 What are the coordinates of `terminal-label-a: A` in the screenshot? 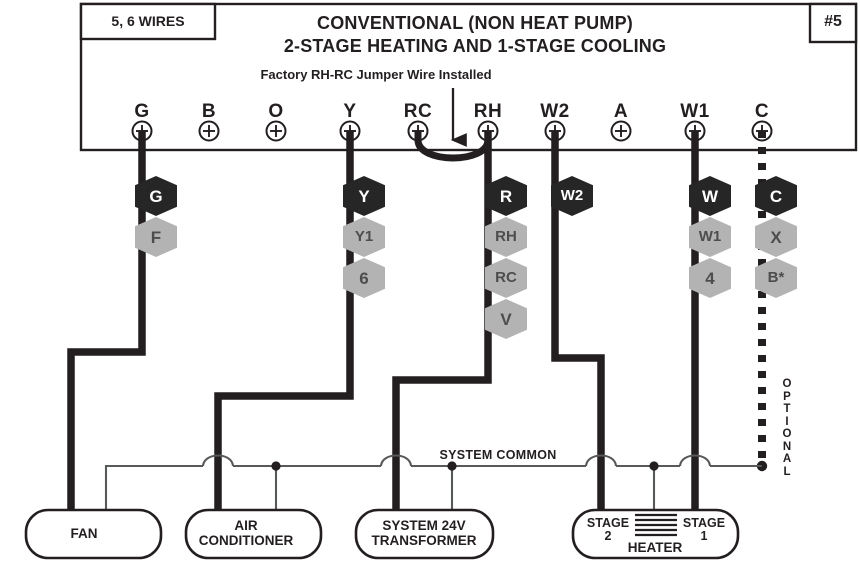 It's located at (621, 111).